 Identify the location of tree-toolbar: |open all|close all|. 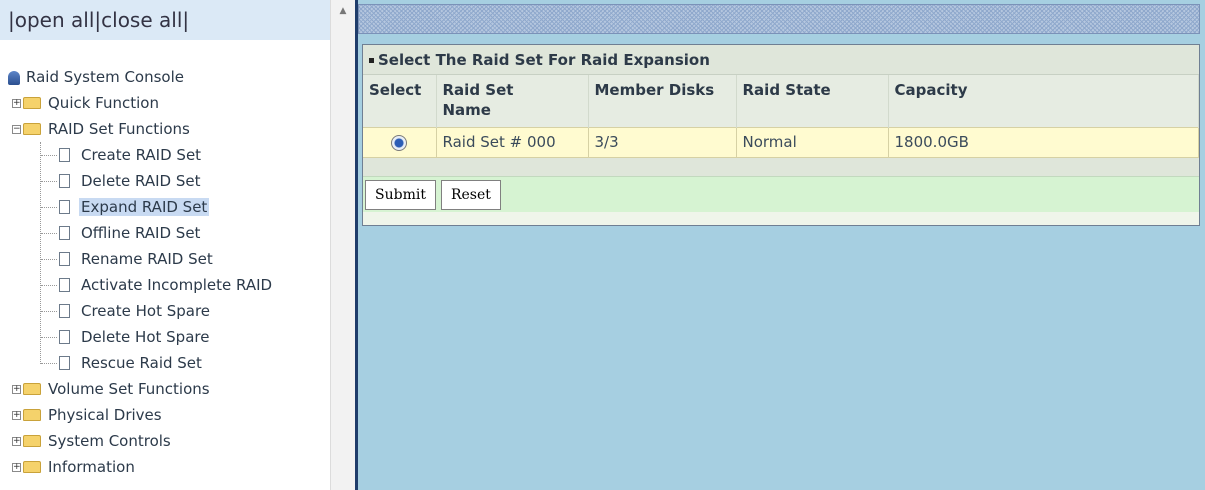
(165, 20).